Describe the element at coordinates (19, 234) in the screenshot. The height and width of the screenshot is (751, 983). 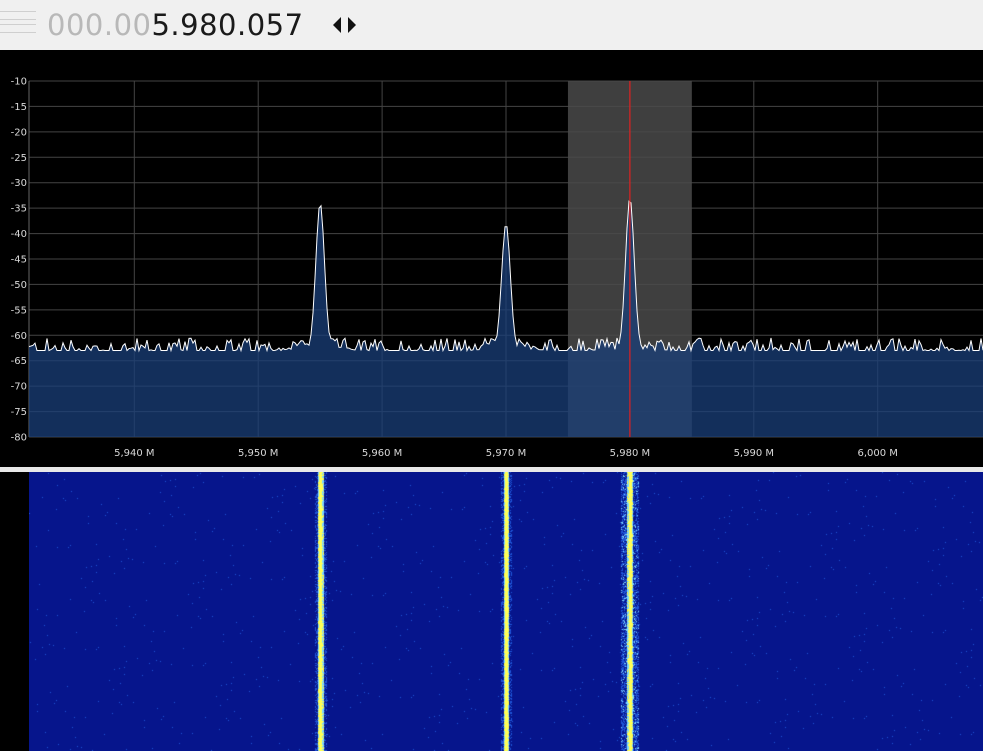
I see `y-tick-label: -40` at that location.